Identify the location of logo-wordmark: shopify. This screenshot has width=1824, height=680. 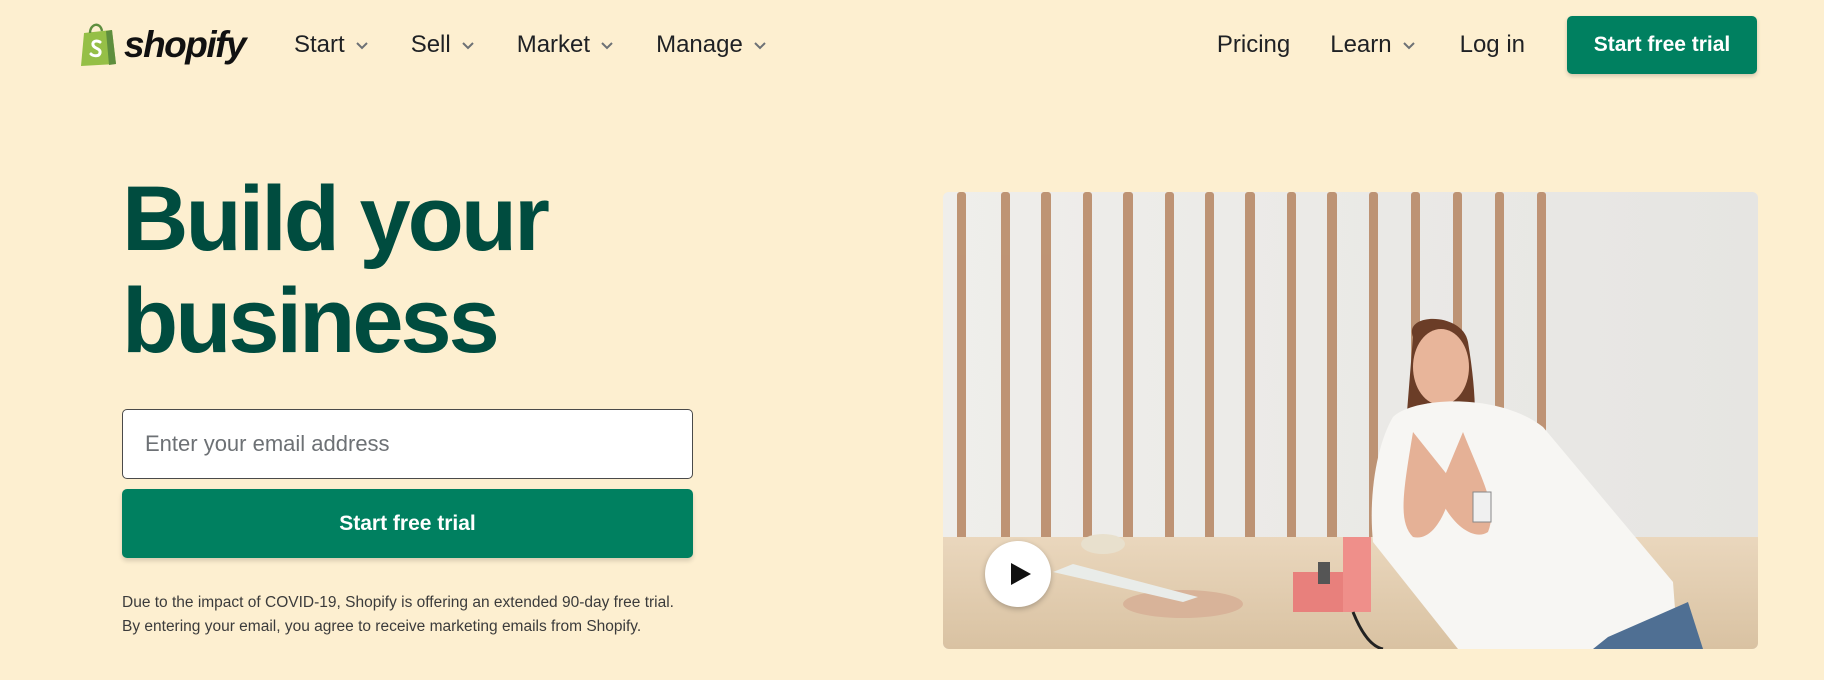
(185, 44).